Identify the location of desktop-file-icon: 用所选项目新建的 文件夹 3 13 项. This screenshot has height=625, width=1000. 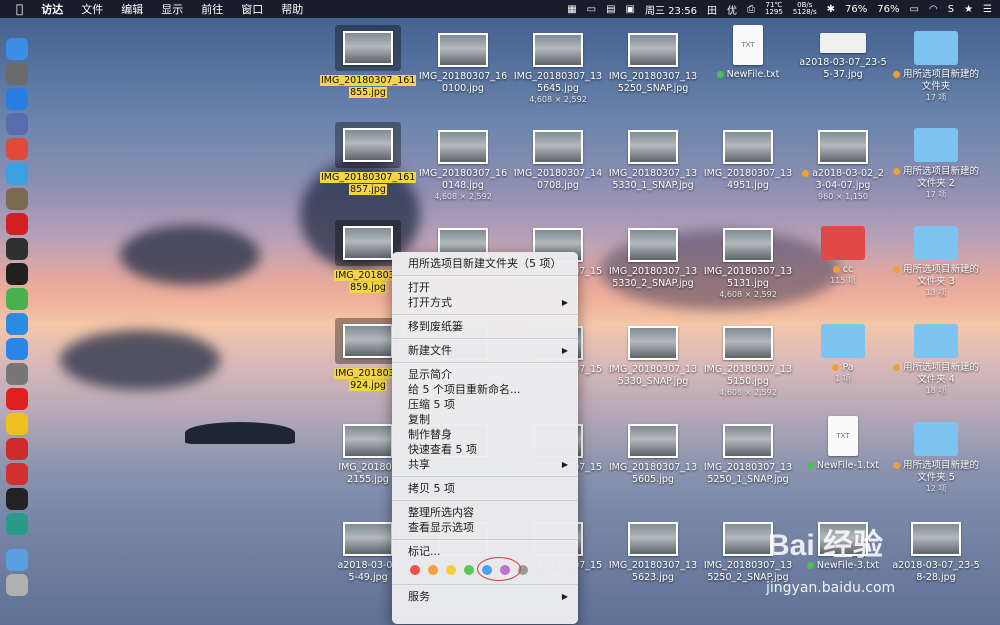
(936, 259).